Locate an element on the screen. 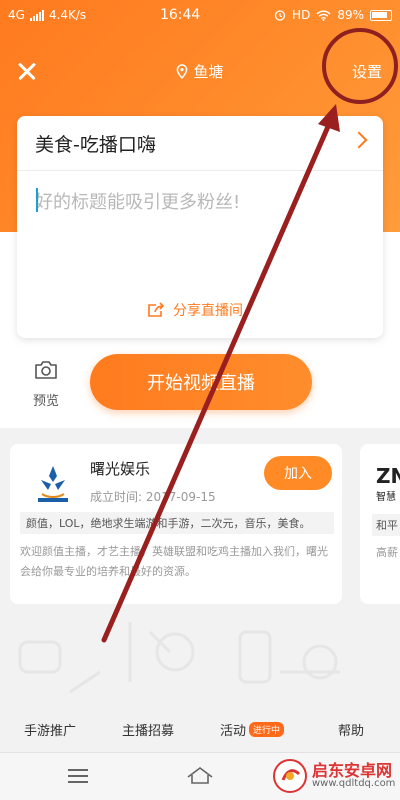 Image resolution: width=400 pixels, height=800 pixels. chevron-right-icon is located at coordinates (359, 140).